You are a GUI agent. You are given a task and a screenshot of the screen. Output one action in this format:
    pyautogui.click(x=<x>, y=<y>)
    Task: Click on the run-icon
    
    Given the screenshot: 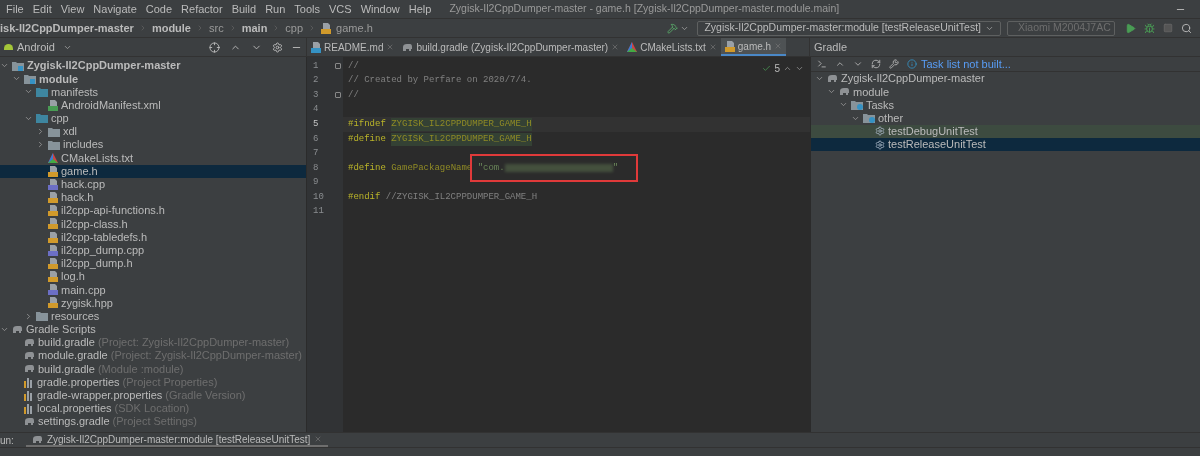 What is the action you would take?
    pyautogui.click(x=1130, y=28)
    